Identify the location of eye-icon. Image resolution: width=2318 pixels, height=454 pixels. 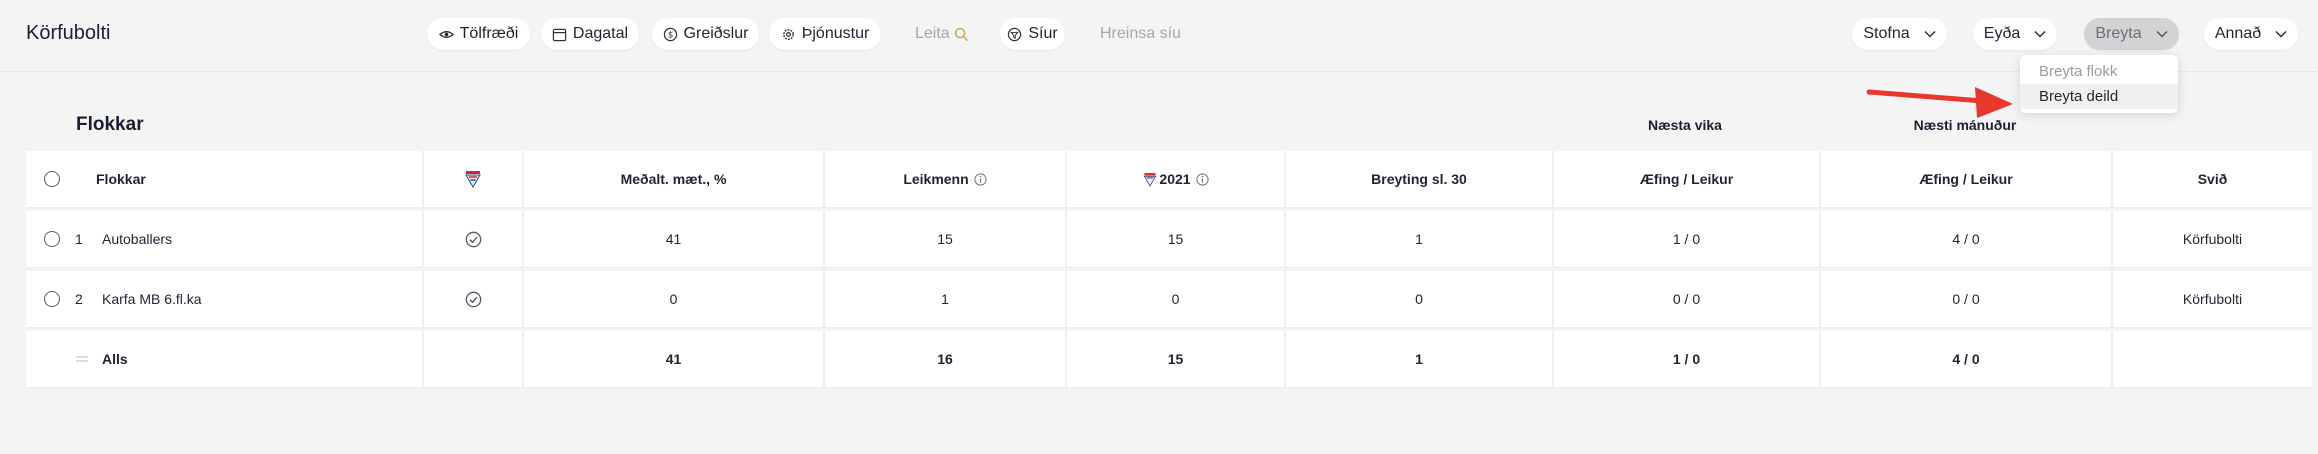
(446, 34).